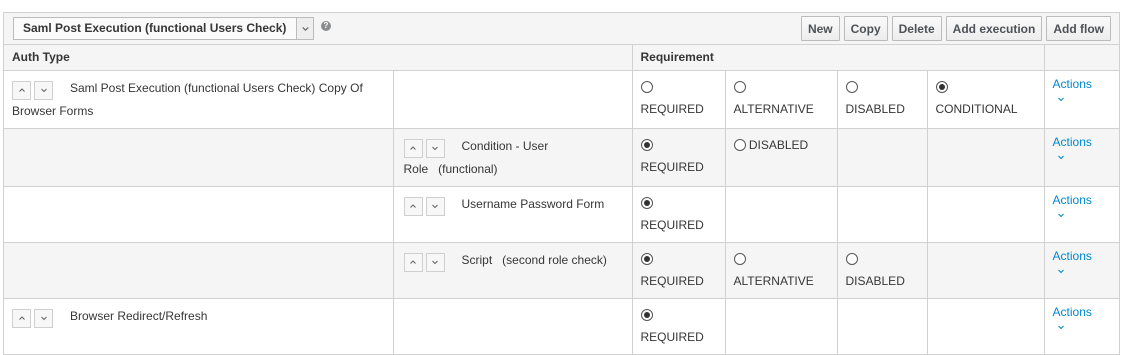  I want to click on requirement-option: CONDITIONAL, so click(986, 99).